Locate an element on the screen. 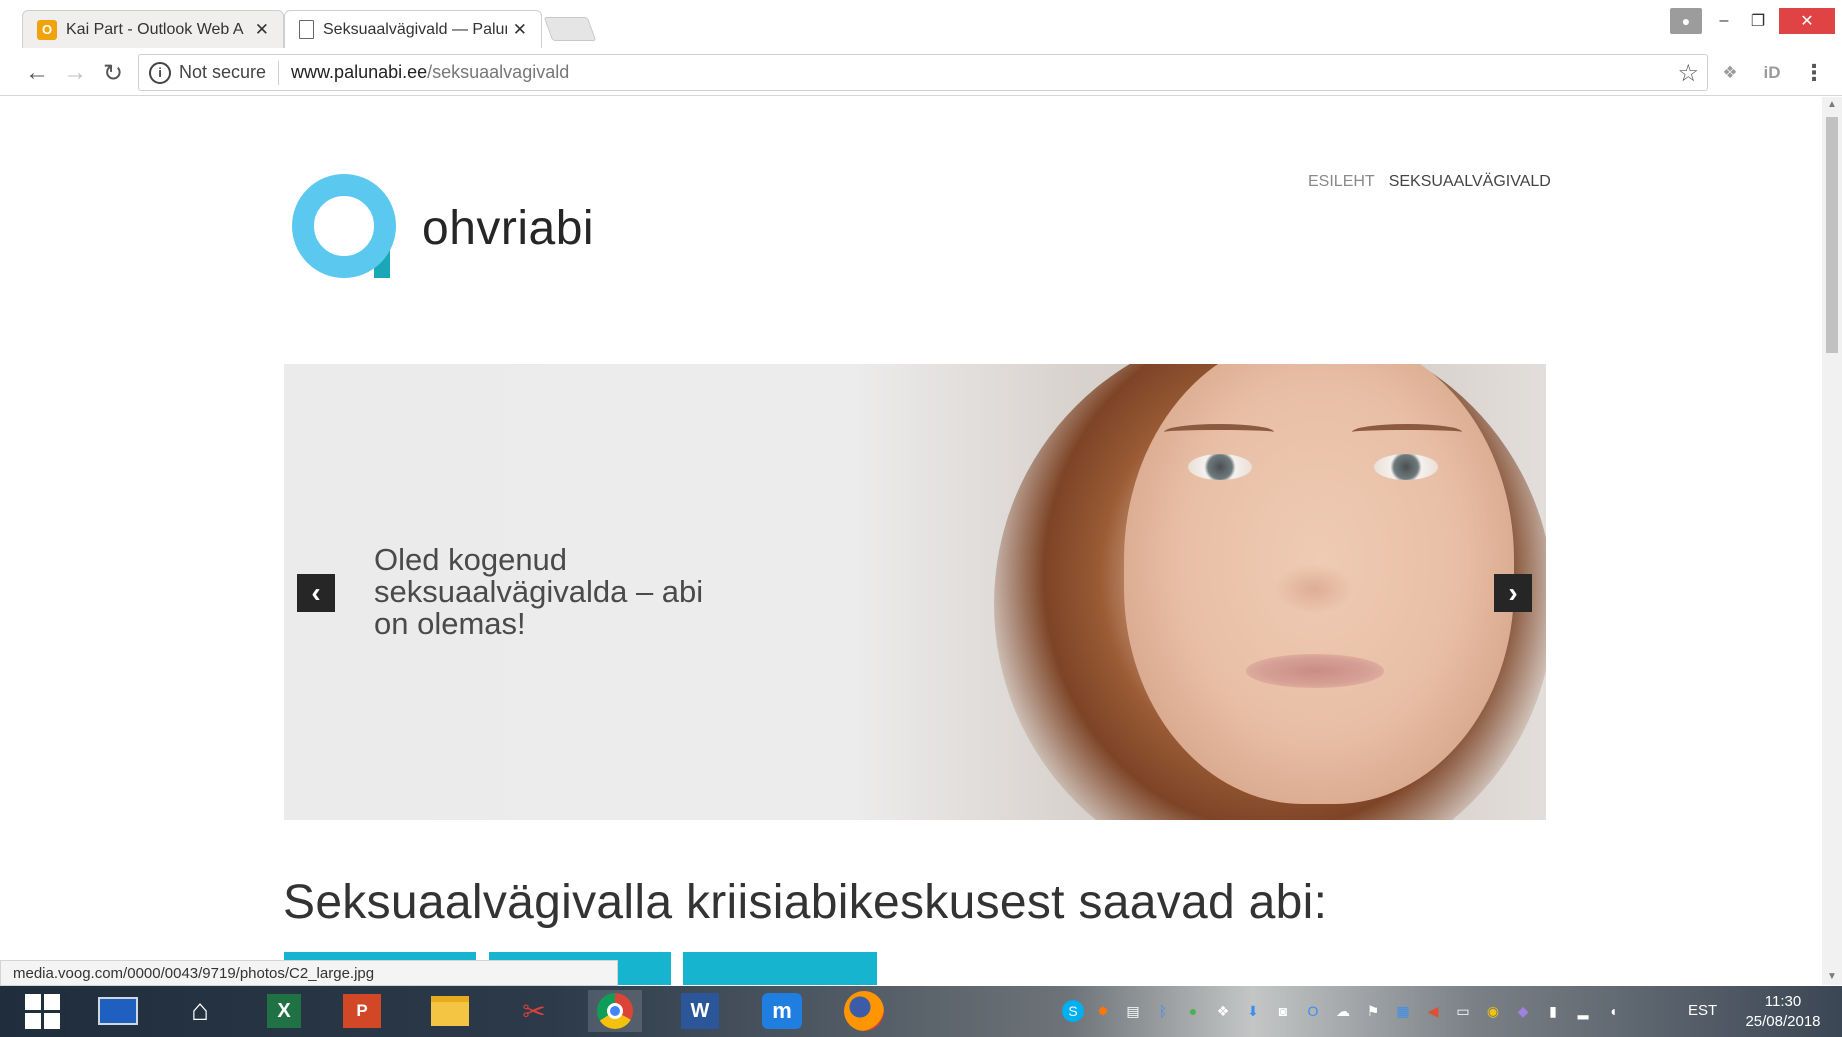  app-tray-icon: ◆ is located at coordinates (1523, 1011).